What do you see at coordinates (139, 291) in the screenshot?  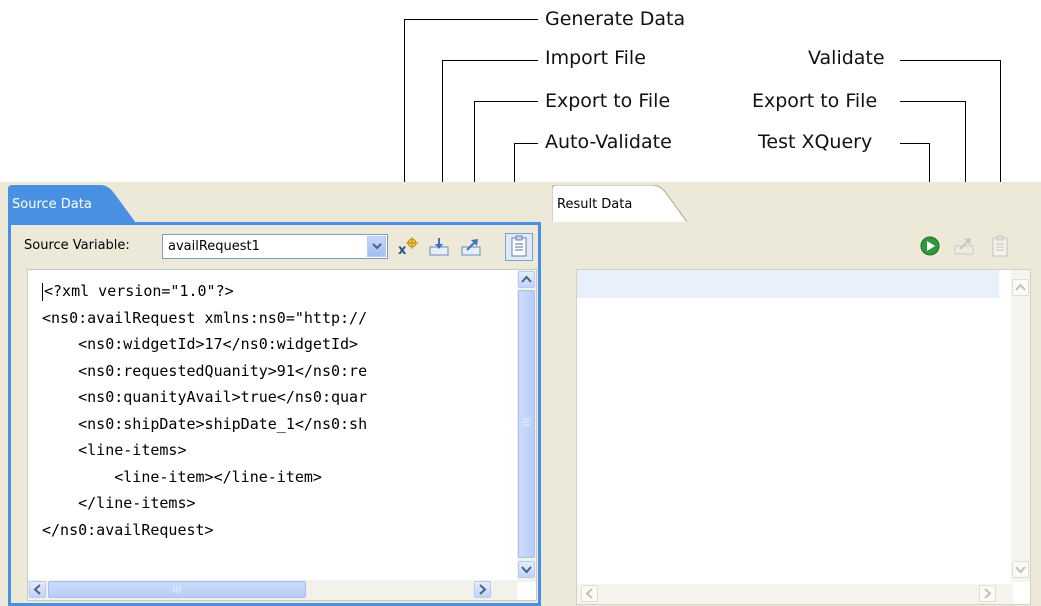 I see `code-line: <?xml version="1.0"?>` at bounding box center [139, 291].